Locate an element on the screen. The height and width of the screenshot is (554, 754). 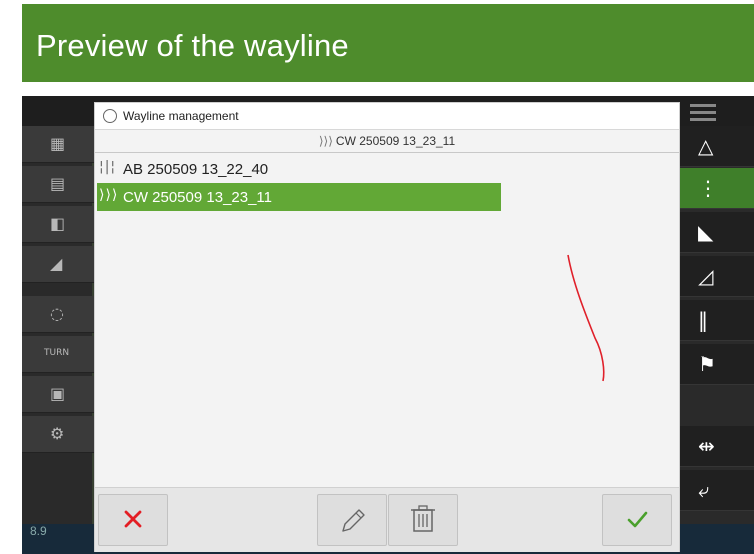
pencil-icon is located at coordinates (353, 520).